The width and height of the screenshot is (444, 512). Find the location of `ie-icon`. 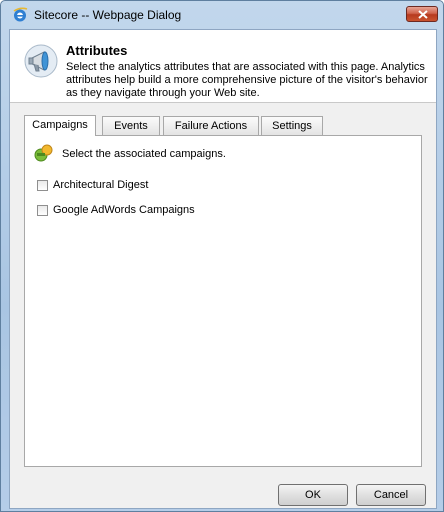

ie-icon is located at coordinates (20, 14).